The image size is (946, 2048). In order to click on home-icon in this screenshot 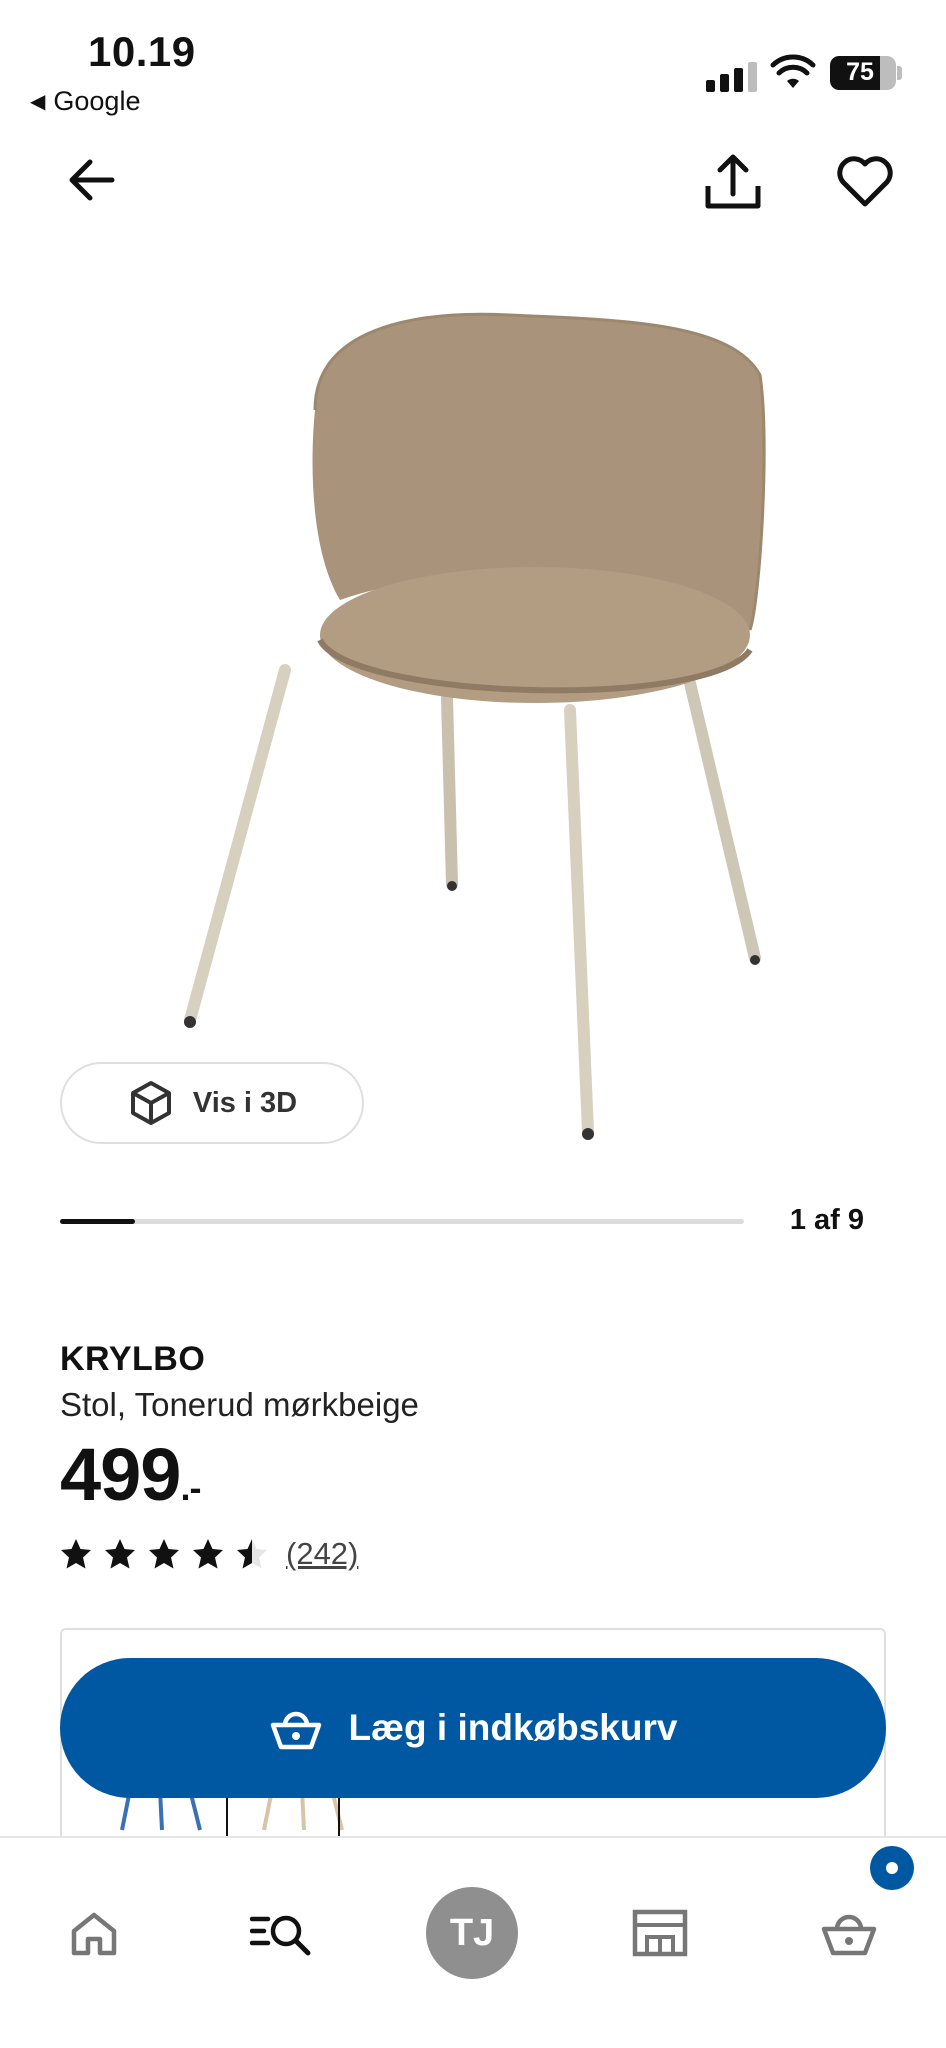, I will do `click(94, 1934)`.